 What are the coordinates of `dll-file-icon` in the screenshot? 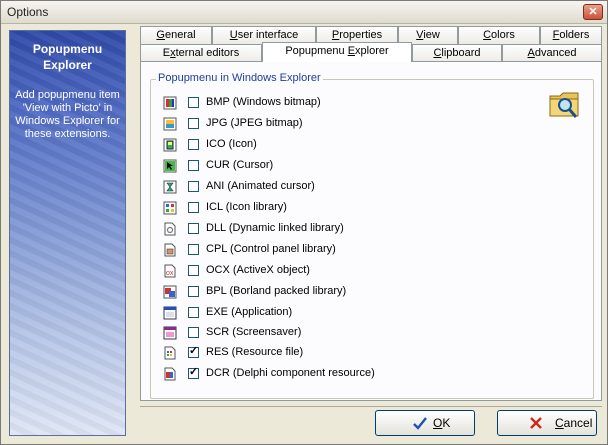 It's located at (170, 229).